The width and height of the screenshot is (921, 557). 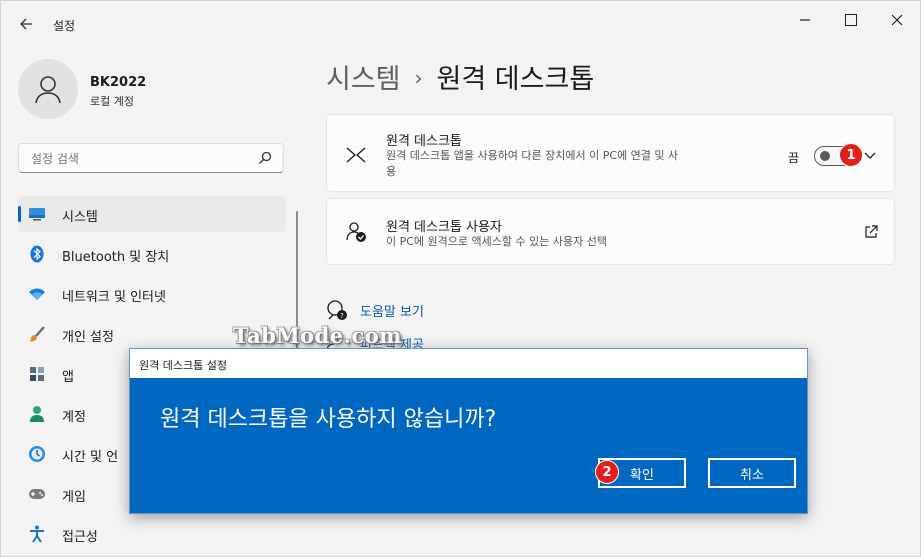 I want to click on dialog-title: 원격 데스크톱 설정, so click(x=183, y=365).